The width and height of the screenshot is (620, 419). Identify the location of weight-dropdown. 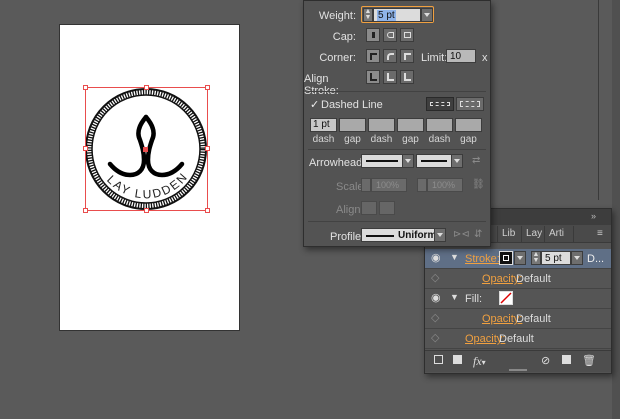
(427, 15).